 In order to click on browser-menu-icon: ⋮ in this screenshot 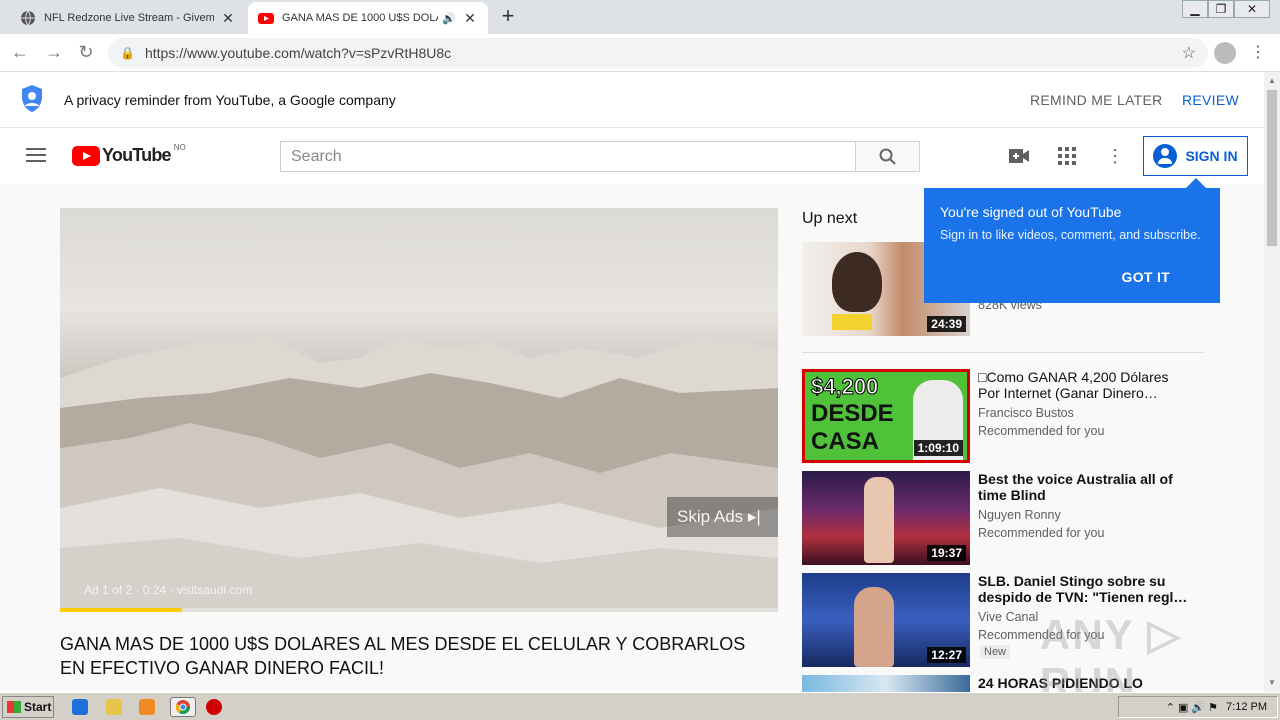, I will do `click(1258, 52)`.